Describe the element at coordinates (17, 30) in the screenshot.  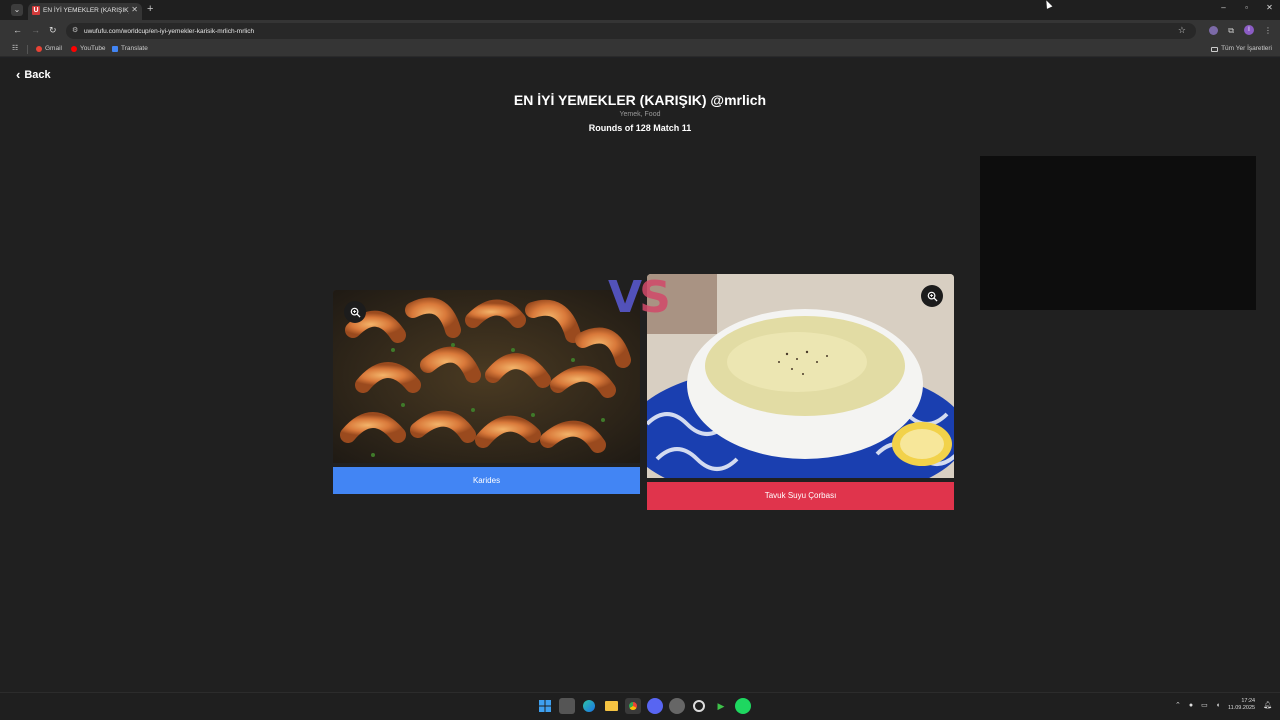
I see `back-nav-icon: ←` at that location.